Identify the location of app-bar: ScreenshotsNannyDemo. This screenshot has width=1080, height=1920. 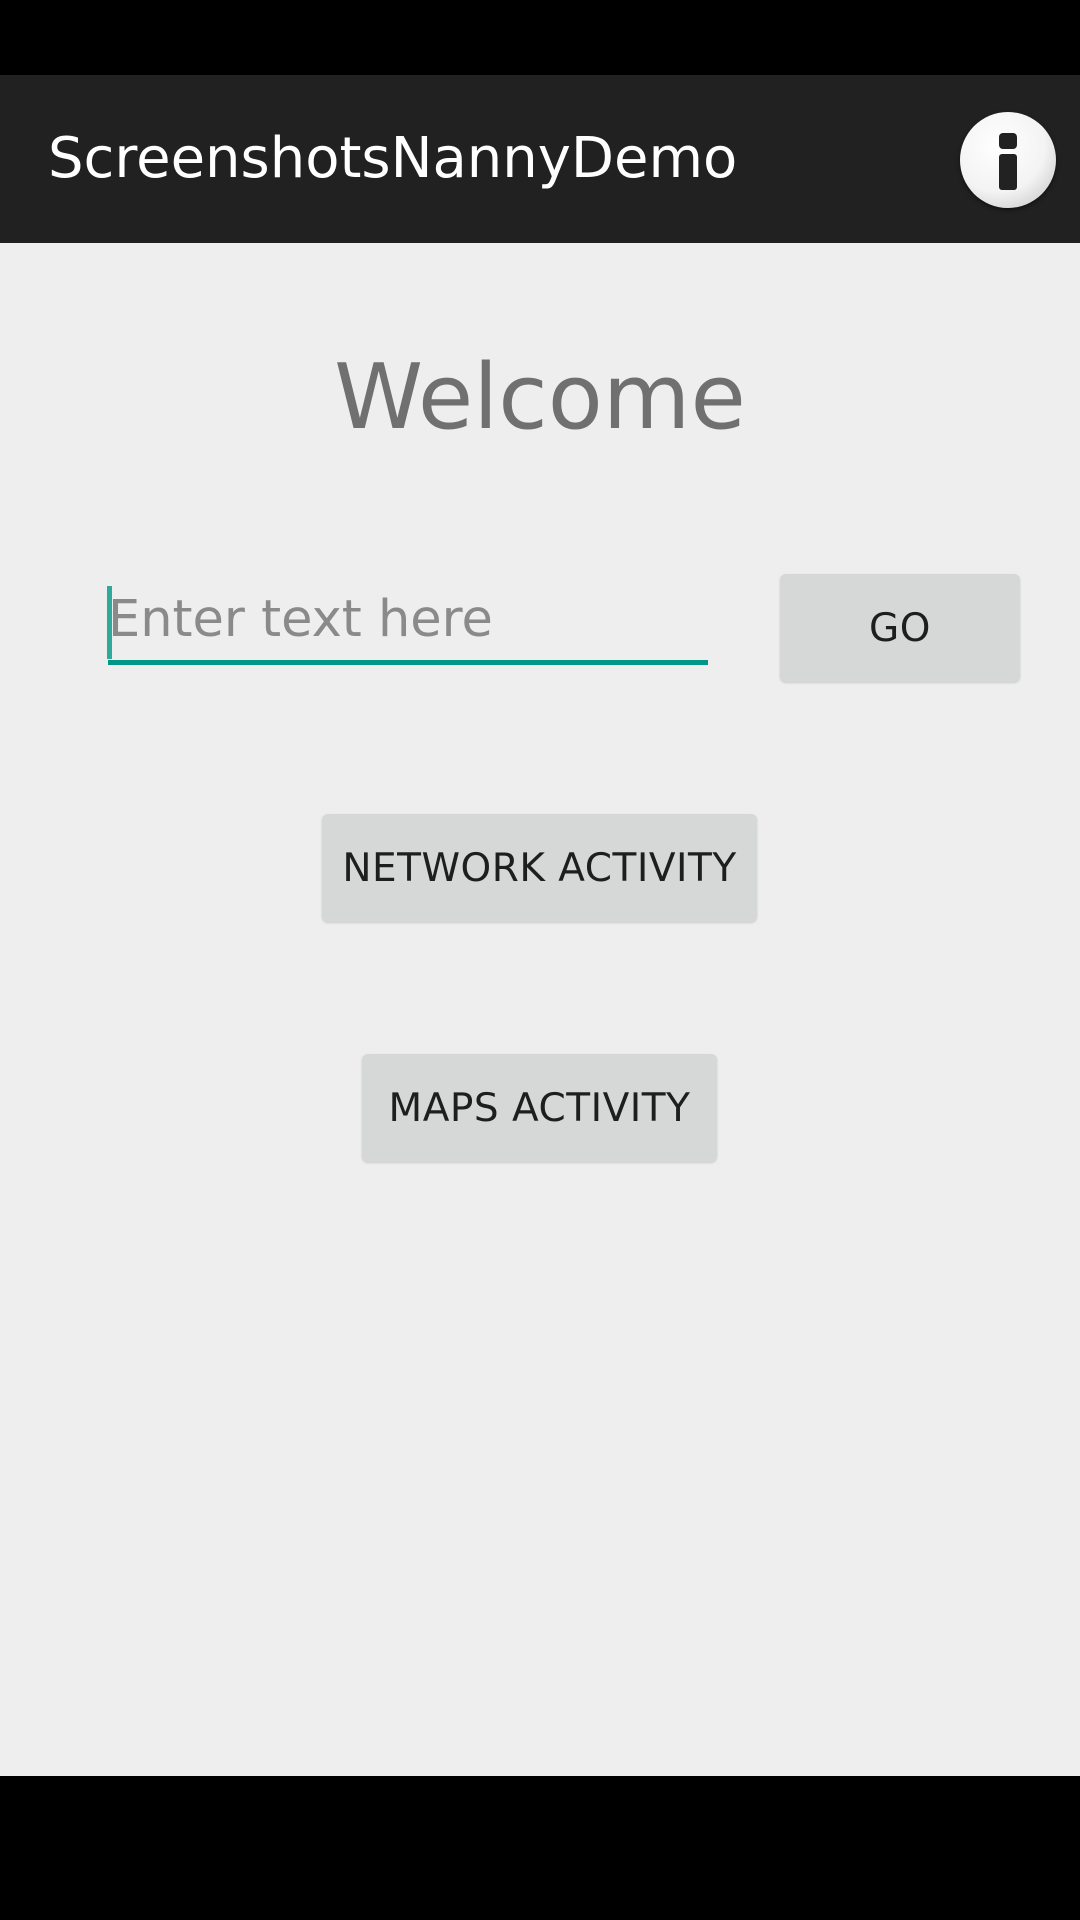
(540, 159).